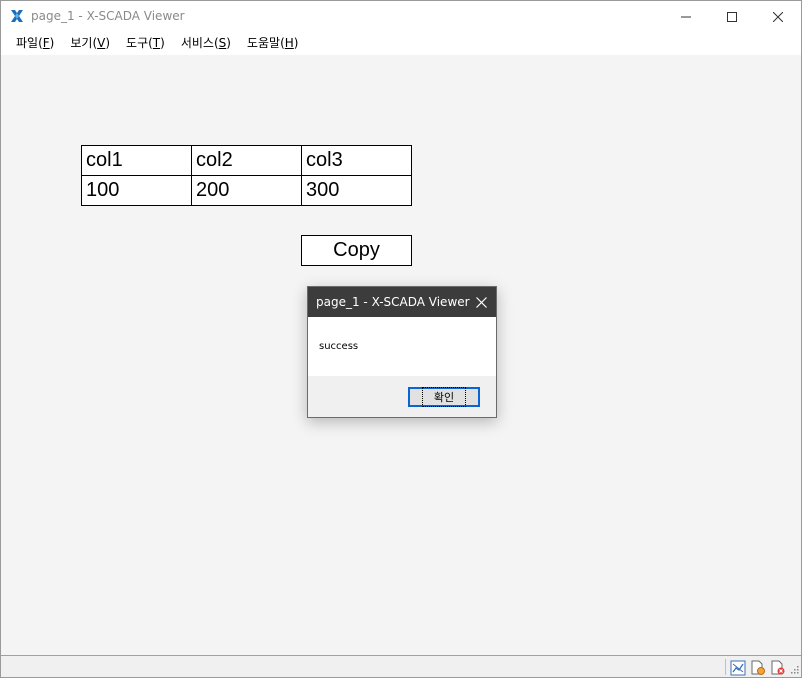  What do you see at coordinates (401, 16) in the screenshot?
I see `title-bar: page_1 - X-SCADA Viewer` at bounding box center [401, 16].